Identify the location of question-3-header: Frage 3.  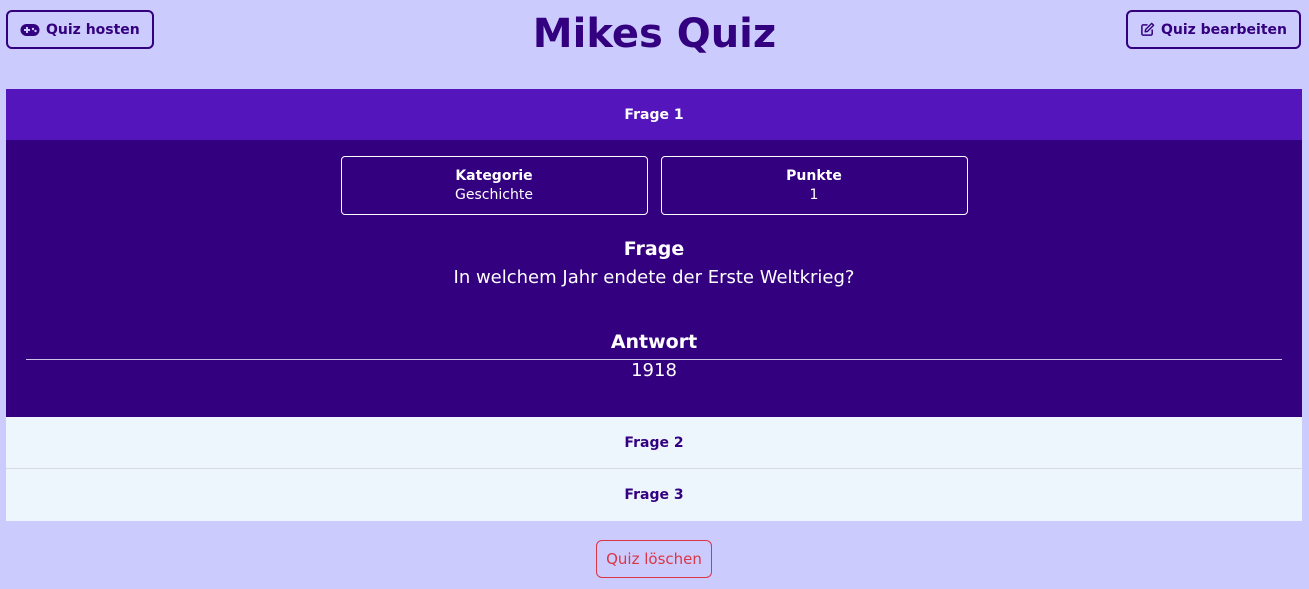
(654, 495).